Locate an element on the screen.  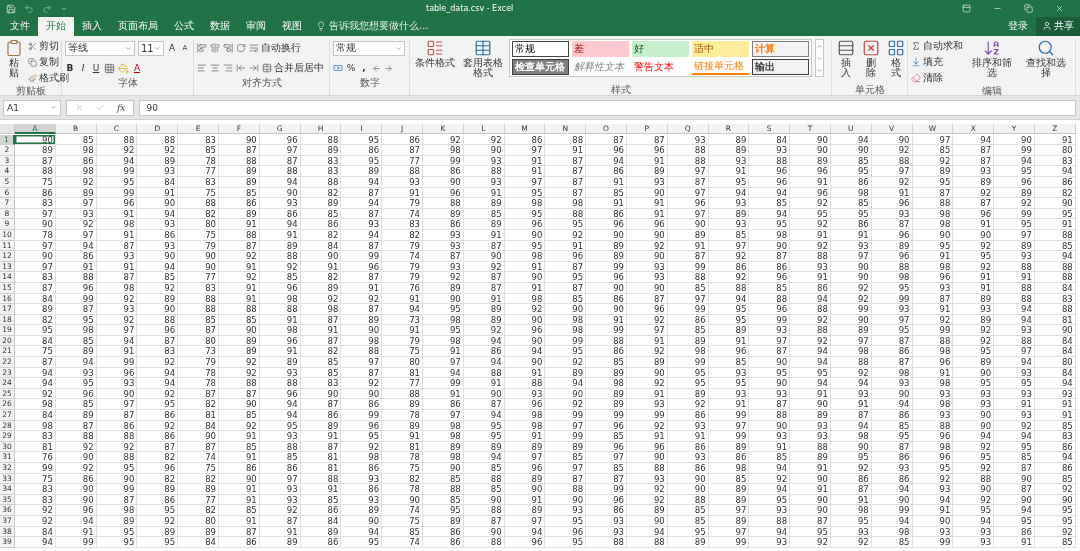
cell-style-option: 检查单元格 is located at coordinates (540, 67).